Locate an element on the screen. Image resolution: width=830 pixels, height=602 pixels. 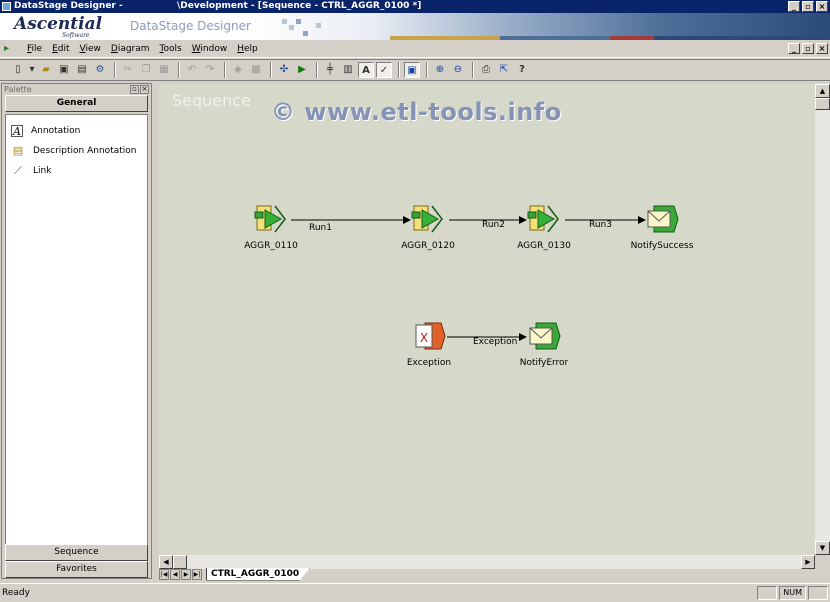
print-preview-icon: ▩ is located at coordinates (256, 70).